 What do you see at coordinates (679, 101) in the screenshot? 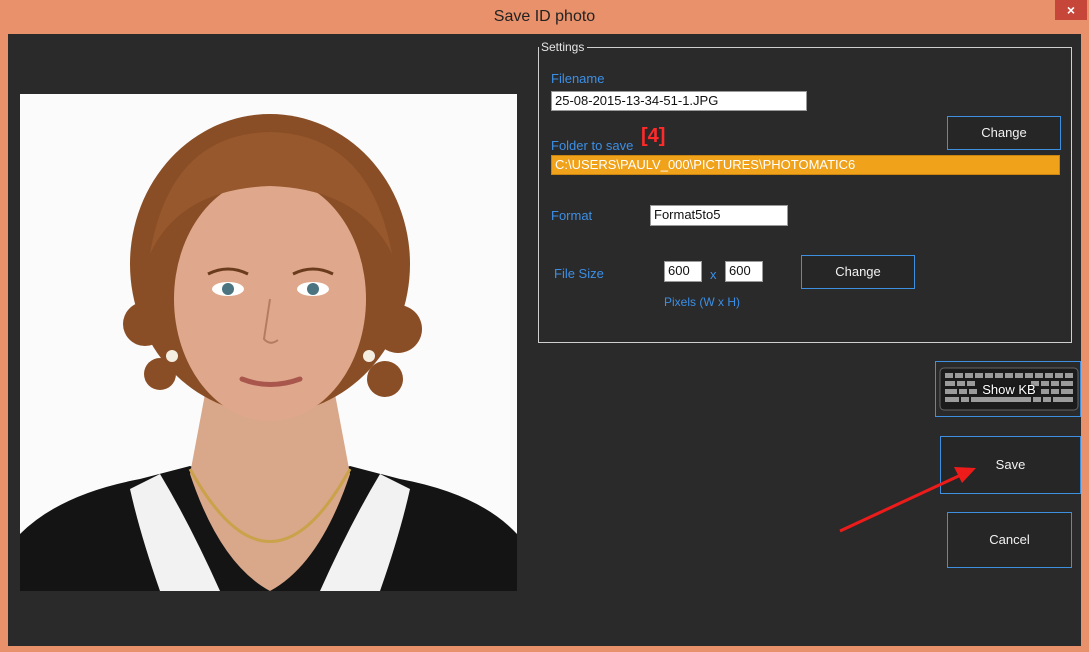
I see `filename-input: 25-08-2015-13-34-51-1.JPG` at bounding box center [679, 101].